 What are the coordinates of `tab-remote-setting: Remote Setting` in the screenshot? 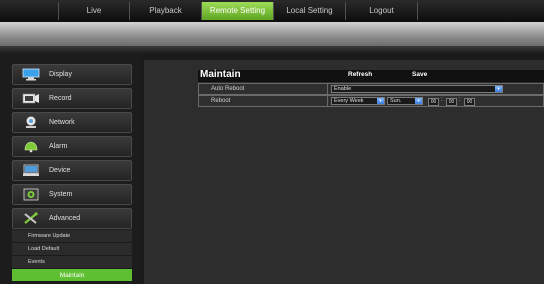 It's located at (238, 11).